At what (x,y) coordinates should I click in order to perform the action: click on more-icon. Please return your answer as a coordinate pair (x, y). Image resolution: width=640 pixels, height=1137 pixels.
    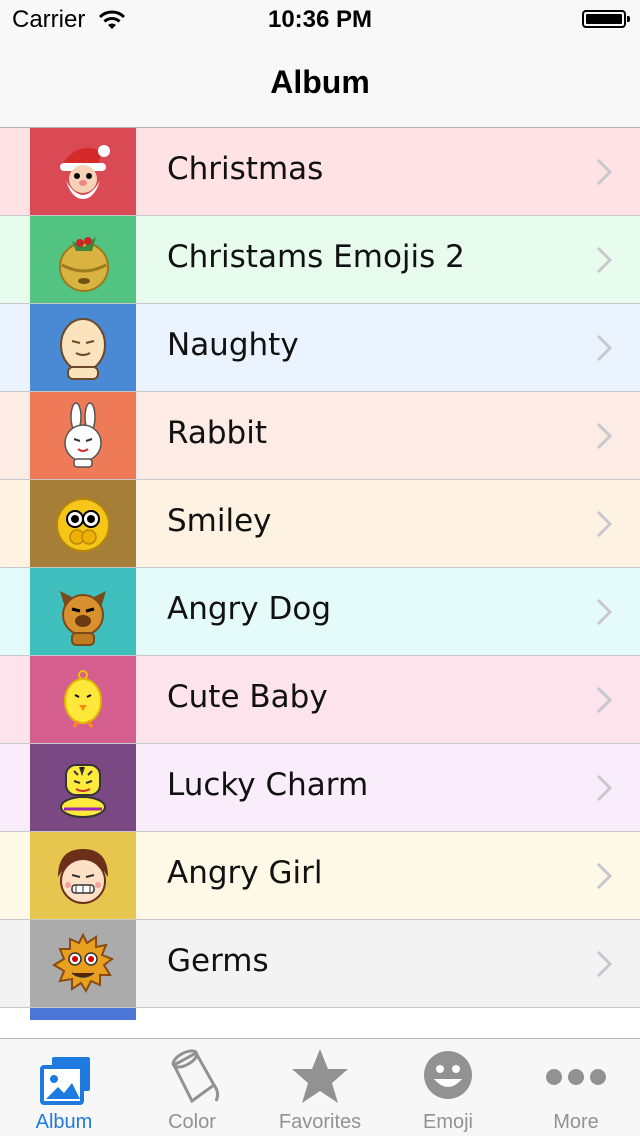
    Looking at the image, I should click on (576, 1077).